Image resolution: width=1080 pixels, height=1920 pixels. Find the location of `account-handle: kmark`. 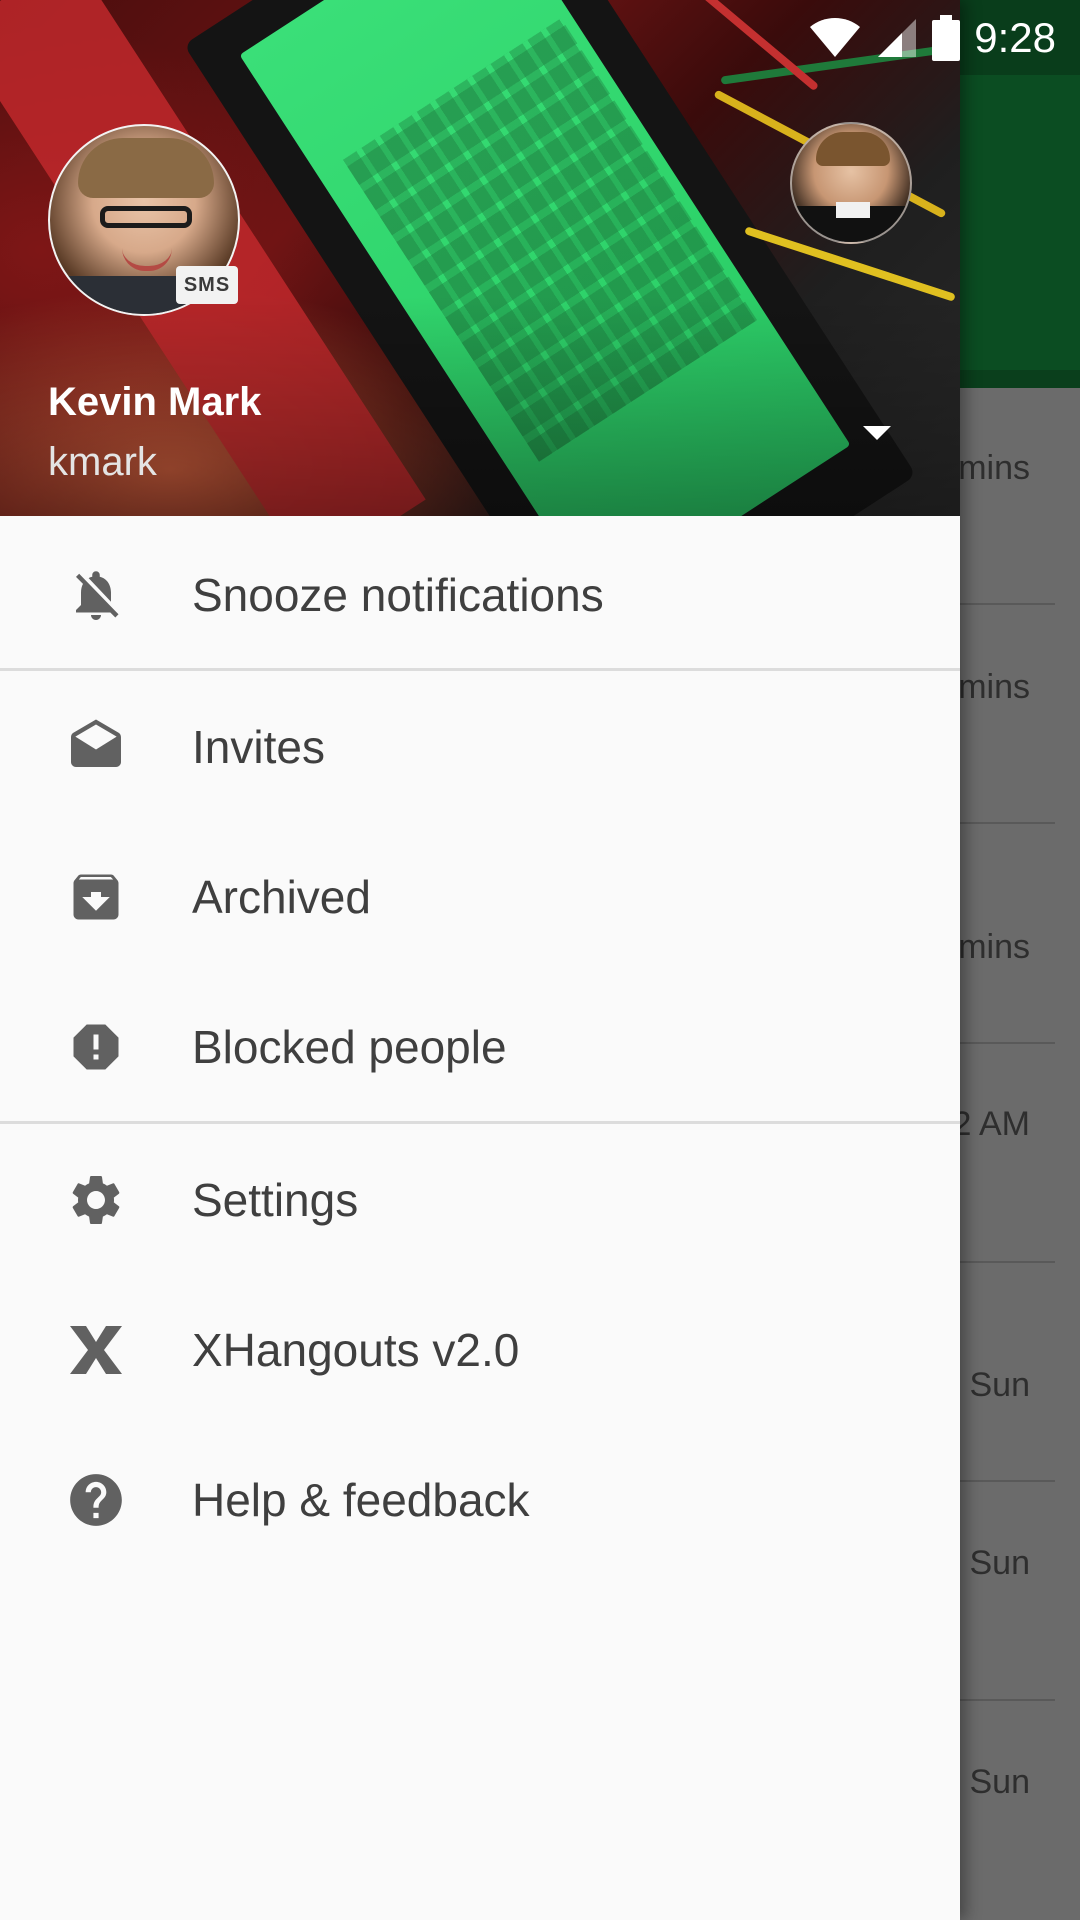

account-handle: kmark is located at coordinates (102, 462).